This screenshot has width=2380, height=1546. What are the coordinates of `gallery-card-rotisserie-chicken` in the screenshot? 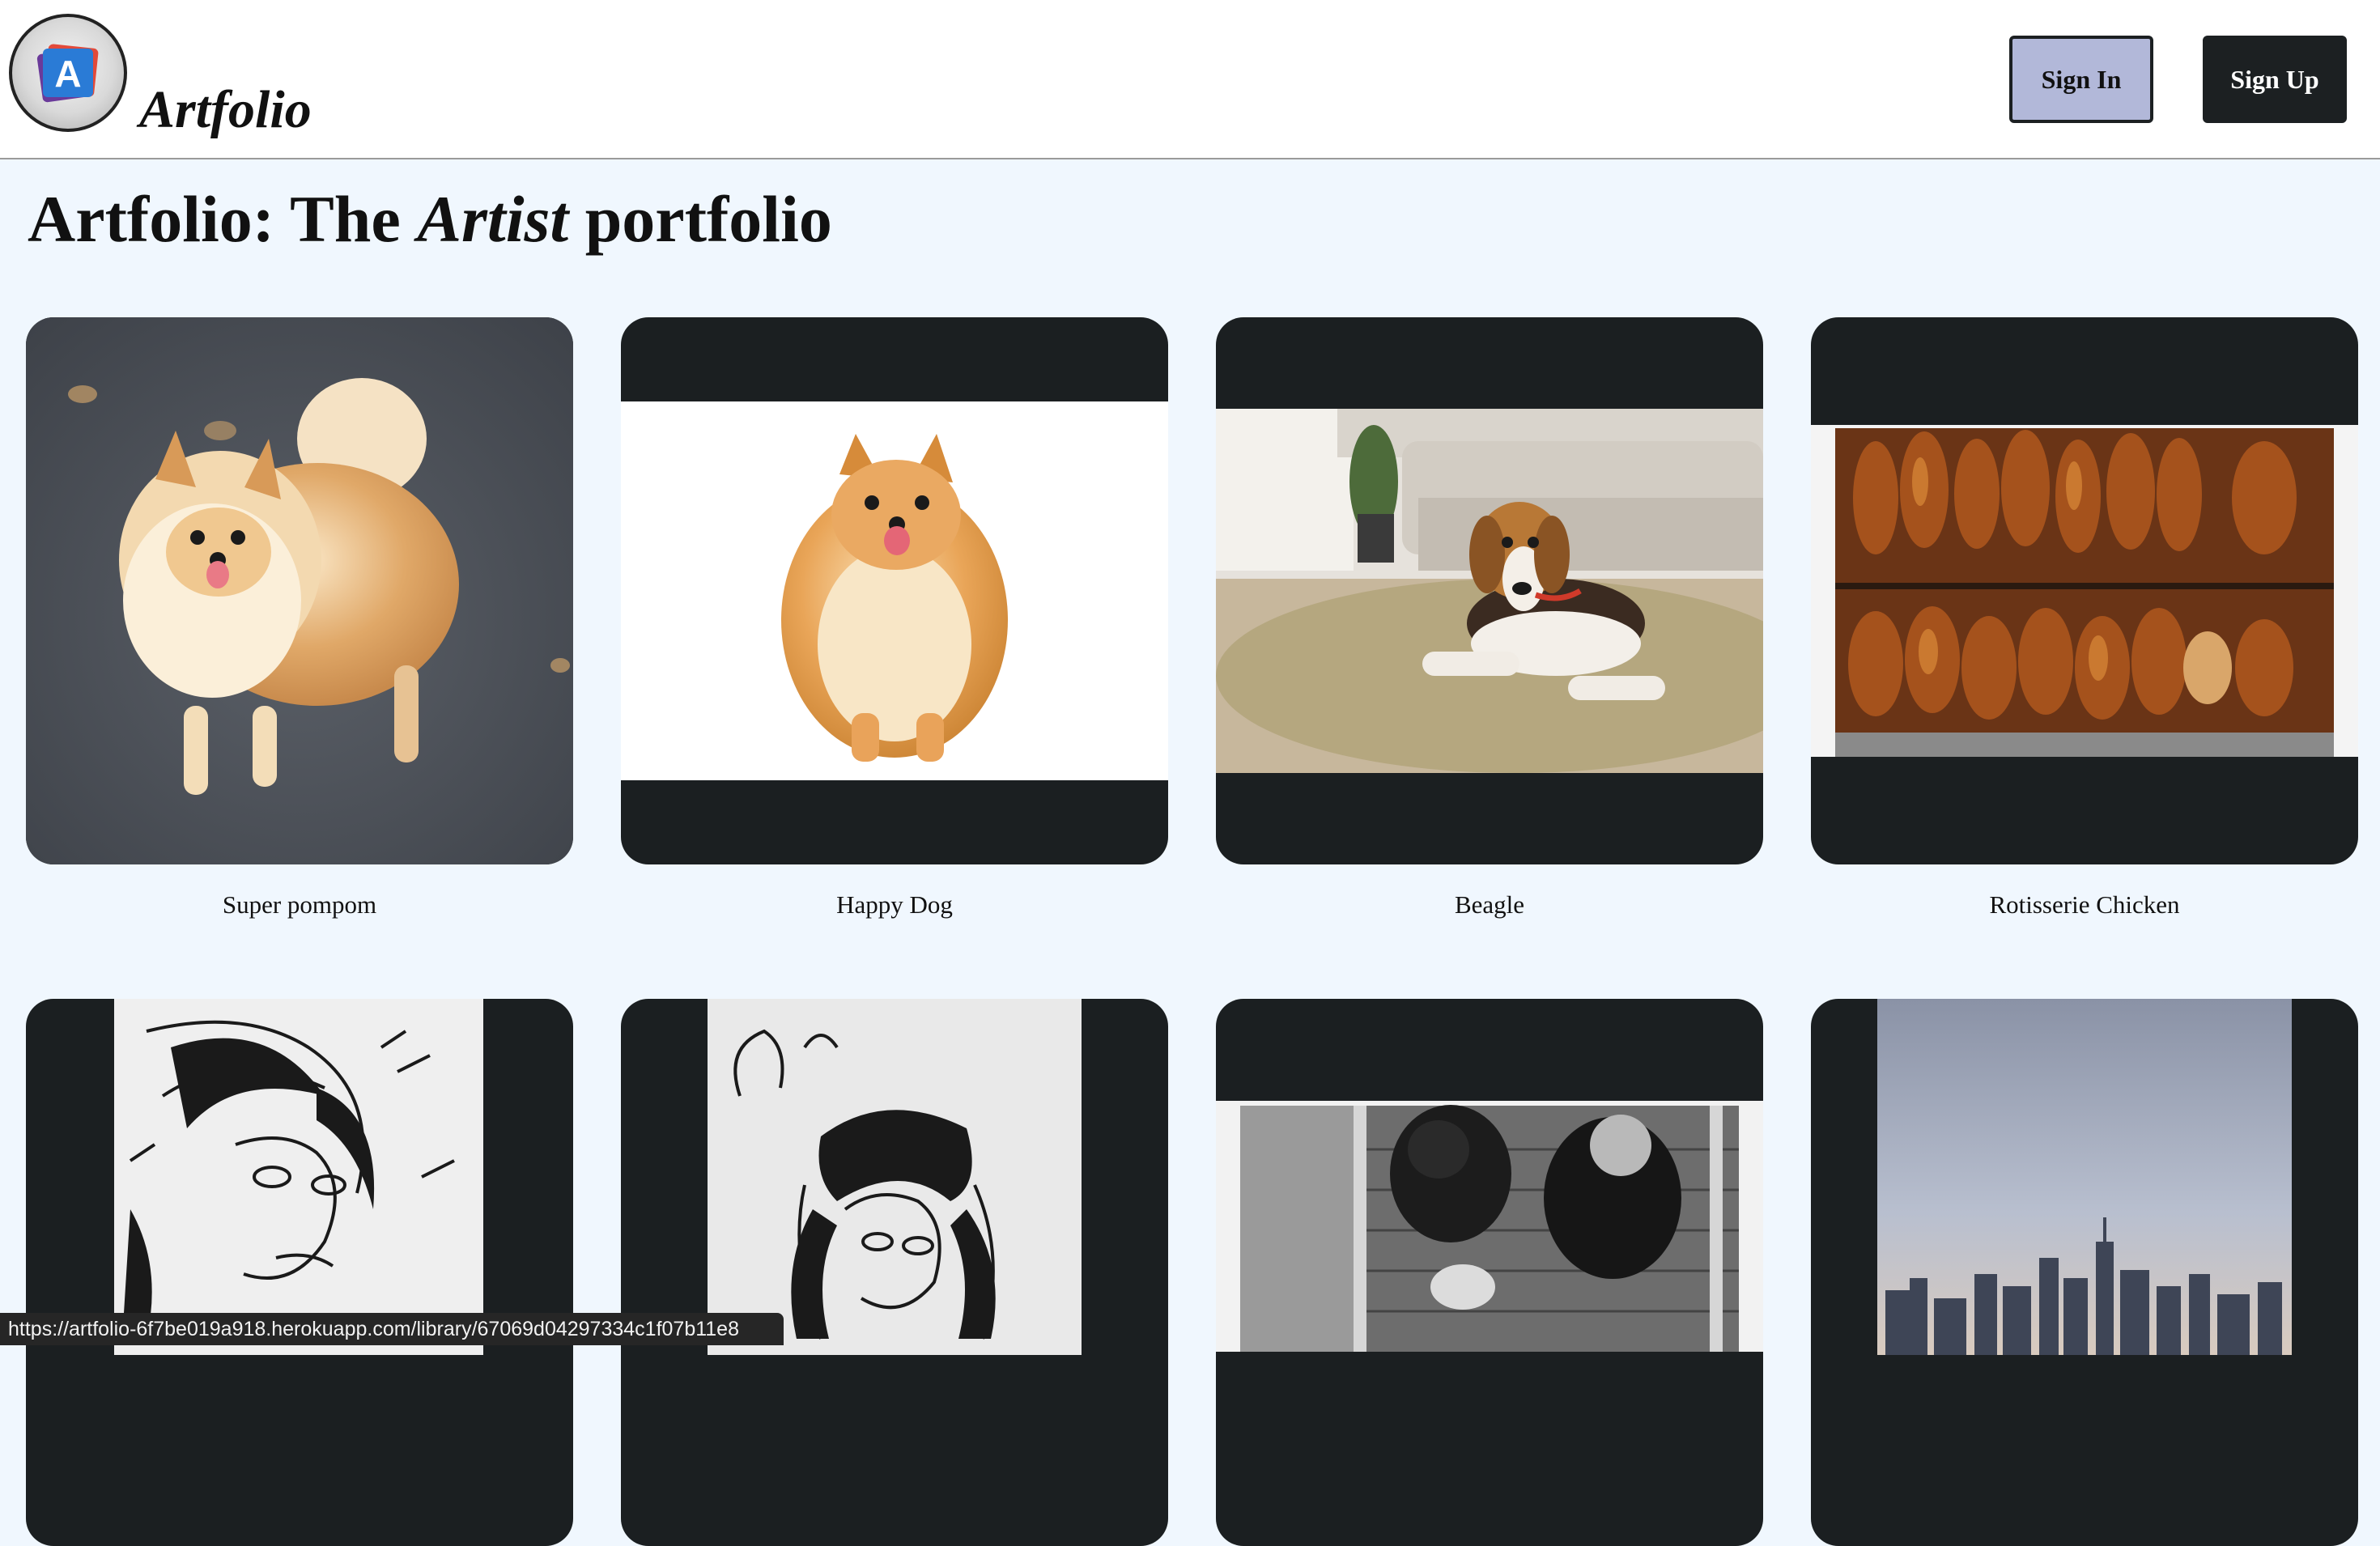 It's located at (2084, 590).